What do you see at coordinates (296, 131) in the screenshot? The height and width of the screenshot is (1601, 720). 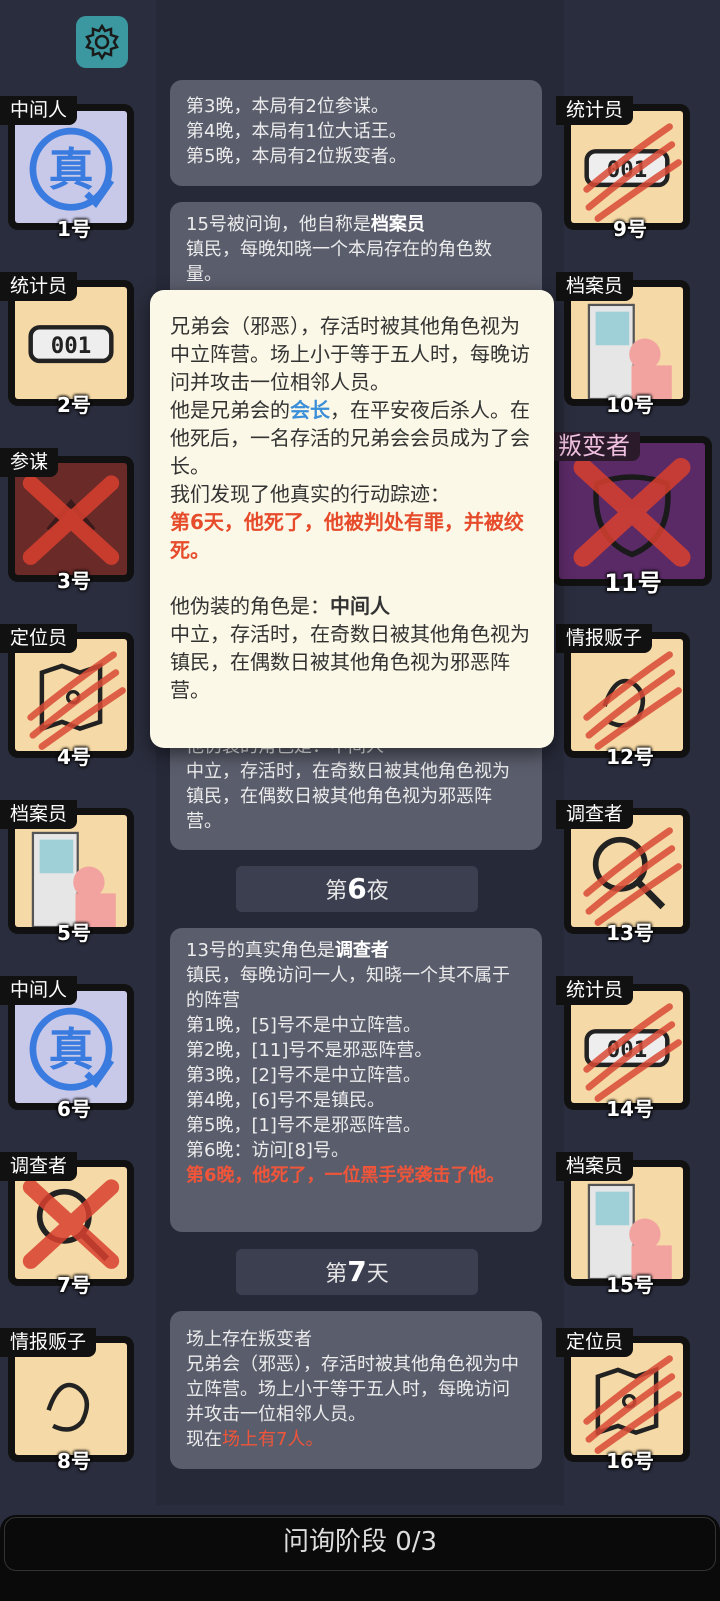 I see `feed-line: 第4晚，本局有1位大话王。` at bounding box center [296, 131].